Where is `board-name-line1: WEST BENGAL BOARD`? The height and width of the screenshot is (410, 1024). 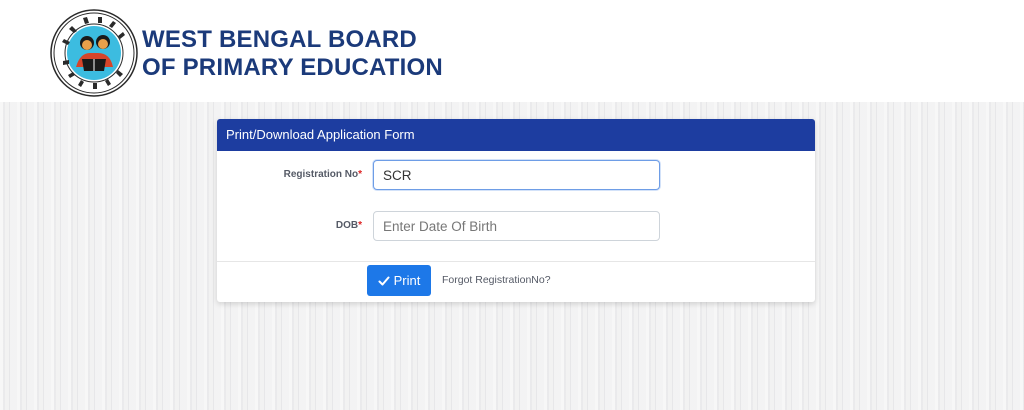
board-name-line1: WEST BENGAL BOARD is located at coordinates (279, 39).